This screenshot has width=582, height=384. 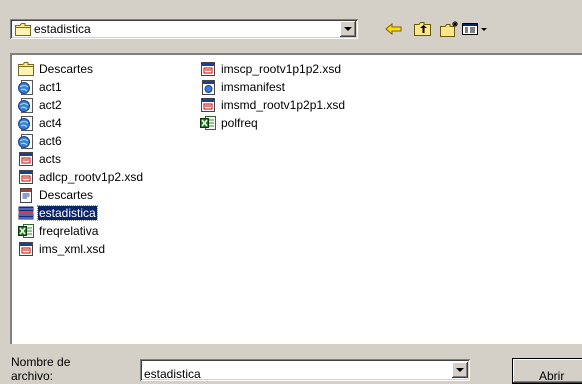 I want to click on file-name-label-line1: Nombre de, so click(x=41, y=362).